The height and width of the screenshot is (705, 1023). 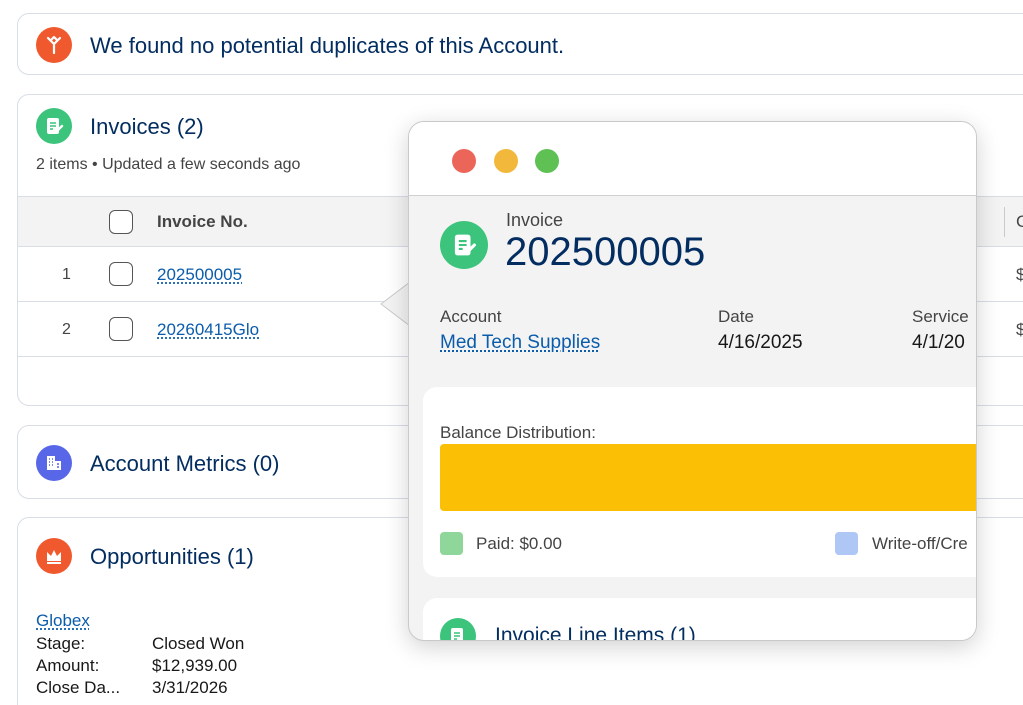 I want to click on invoice-link: 20260415Glo, so click(x=208, y=330).